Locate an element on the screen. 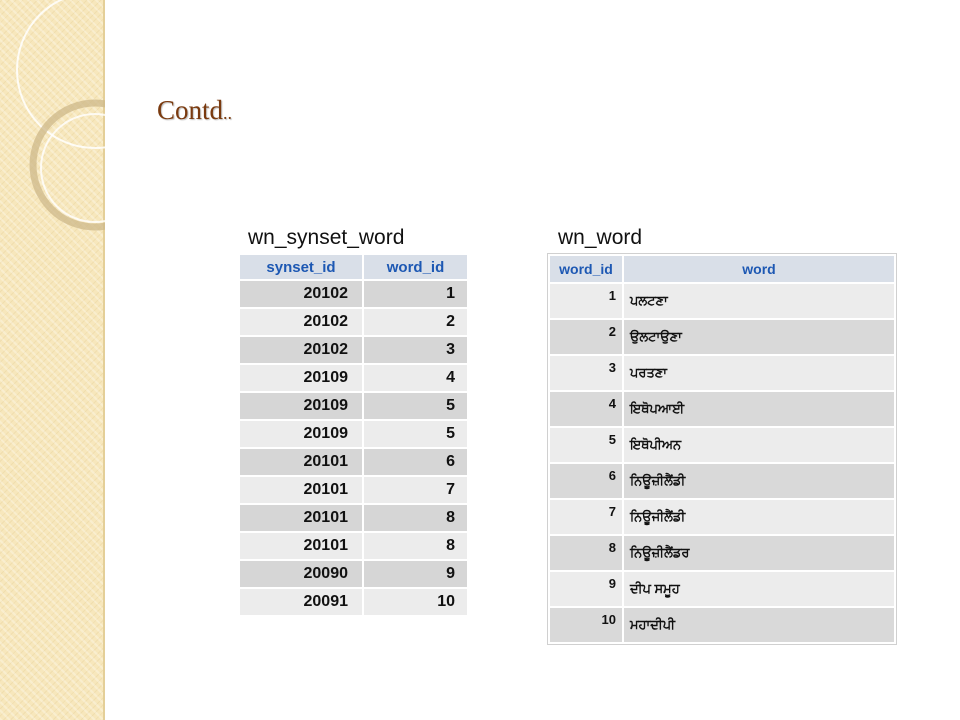 The width and height of the screenshot is (960, 720). table-row: 3 ਪਰਤਣਾ is located at coordinates (722, 373).